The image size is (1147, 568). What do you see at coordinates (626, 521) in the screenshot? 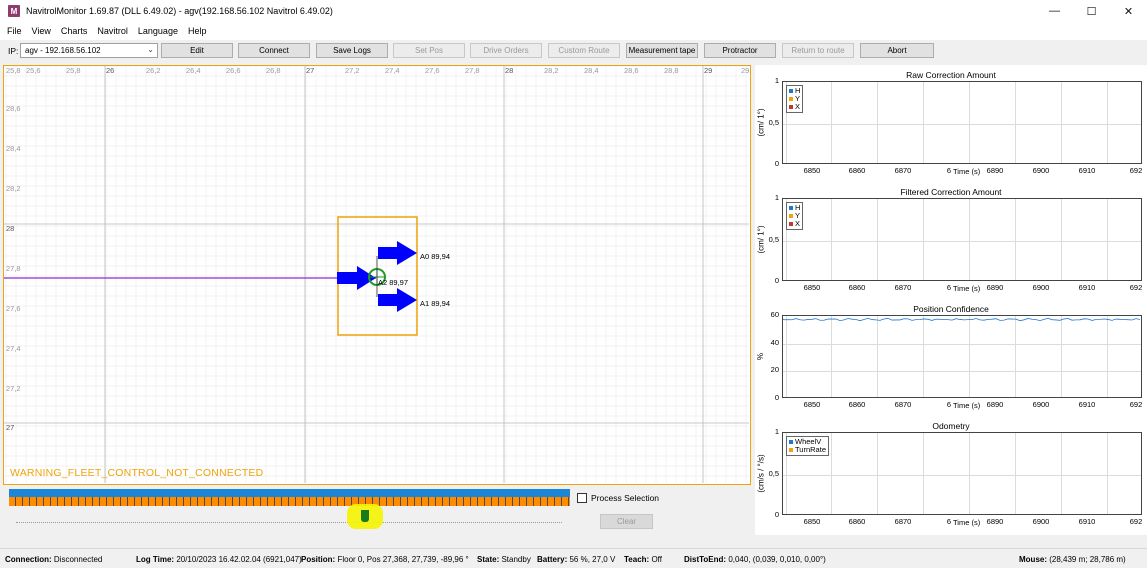
I see `clear-button: Clear` at bounding box center [626, 521].